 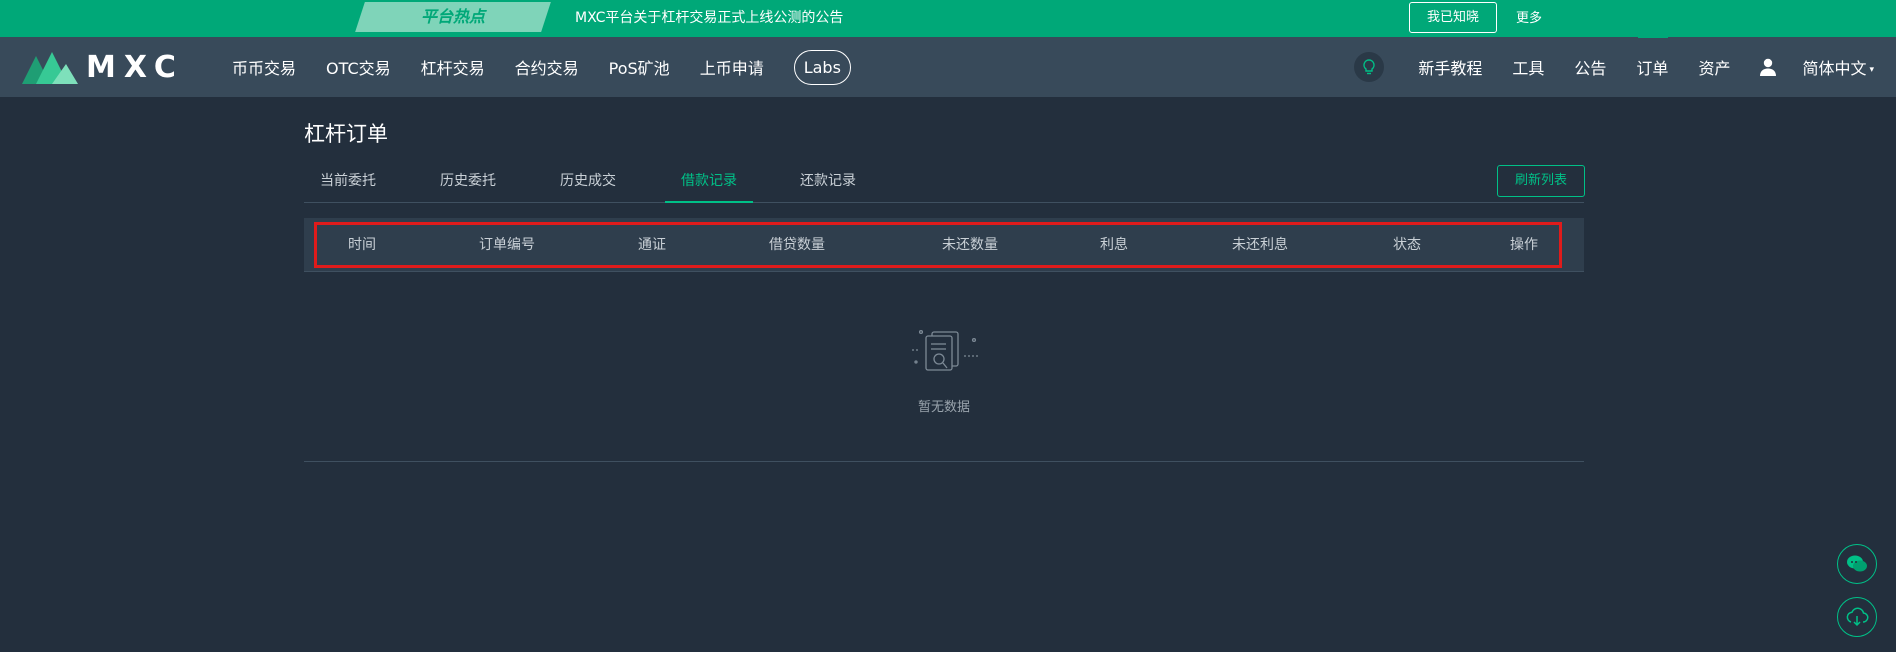 What do you see at coordinates (453, 67) in the screenshot?
I see `nav-item-margin: 杠杆交易` at bounding box center [453, 67].